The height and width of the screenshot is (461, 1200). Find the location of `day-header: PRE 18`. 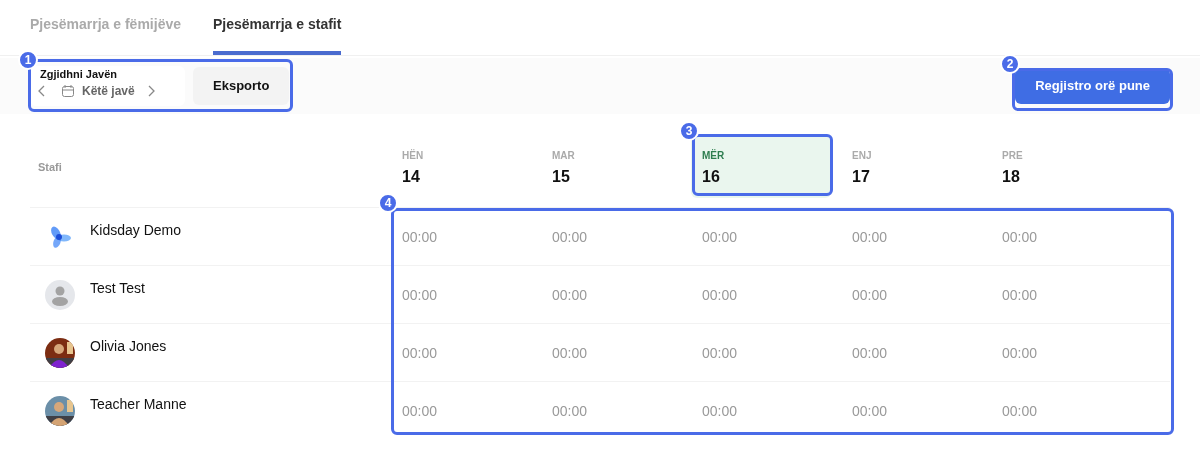

day-header: PRE 18 is located at coordinates (1061, 167).